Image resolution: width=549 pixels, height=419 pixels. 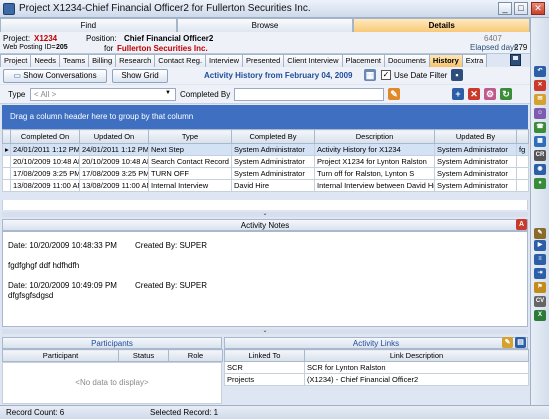 I want to click on web-posting-value: 205, so click(x=62, y=47).